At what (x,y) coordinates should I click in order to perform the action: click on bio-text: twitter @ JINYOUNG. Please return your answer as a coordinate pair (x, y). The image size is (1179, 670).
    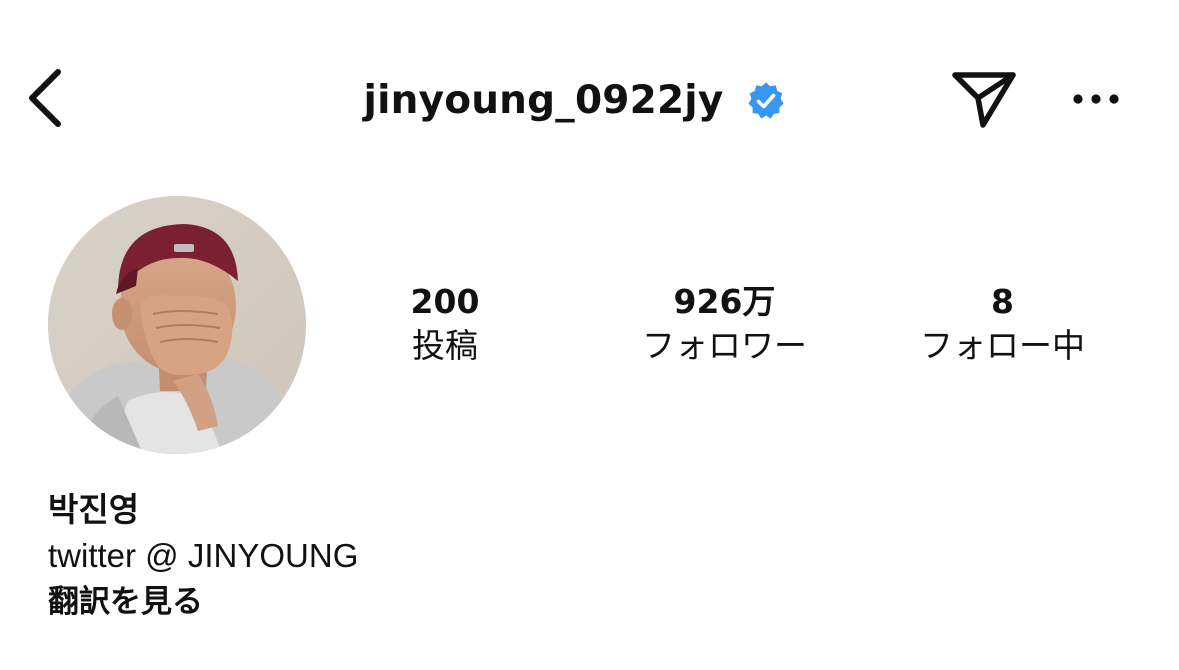
    Looking at the image, I should click on (203, 555).